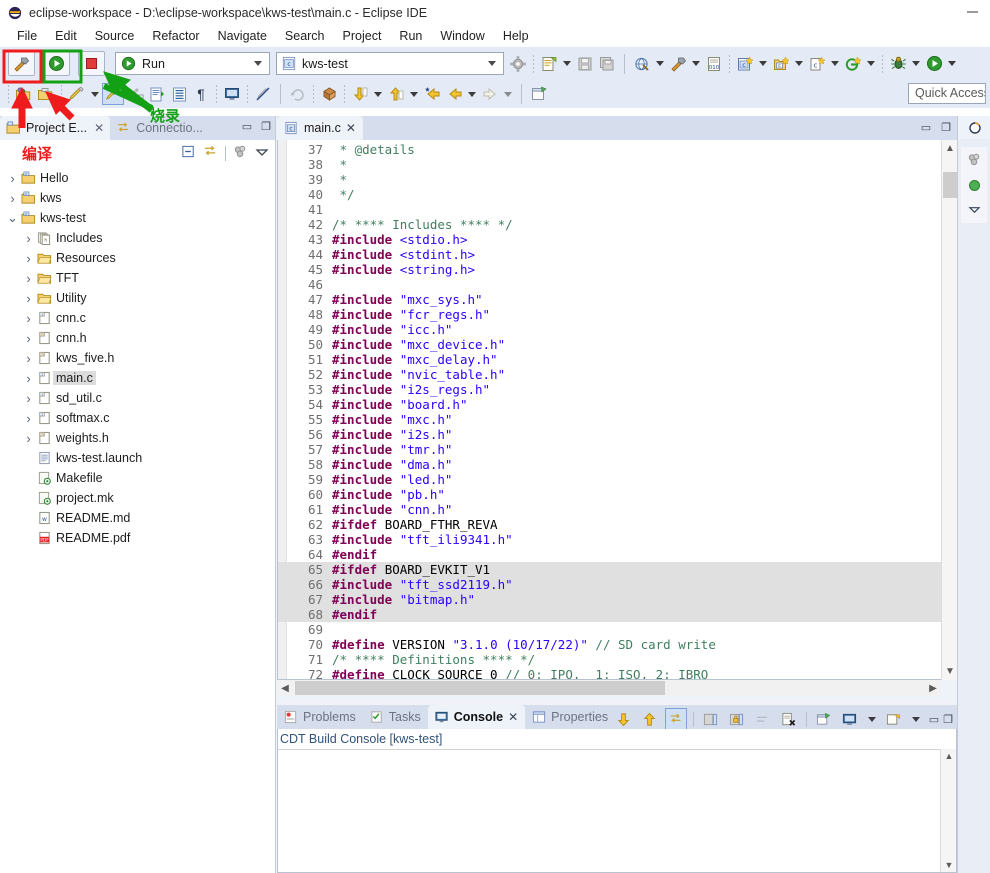  I want to click on clear-console-button, so click(763, 719).